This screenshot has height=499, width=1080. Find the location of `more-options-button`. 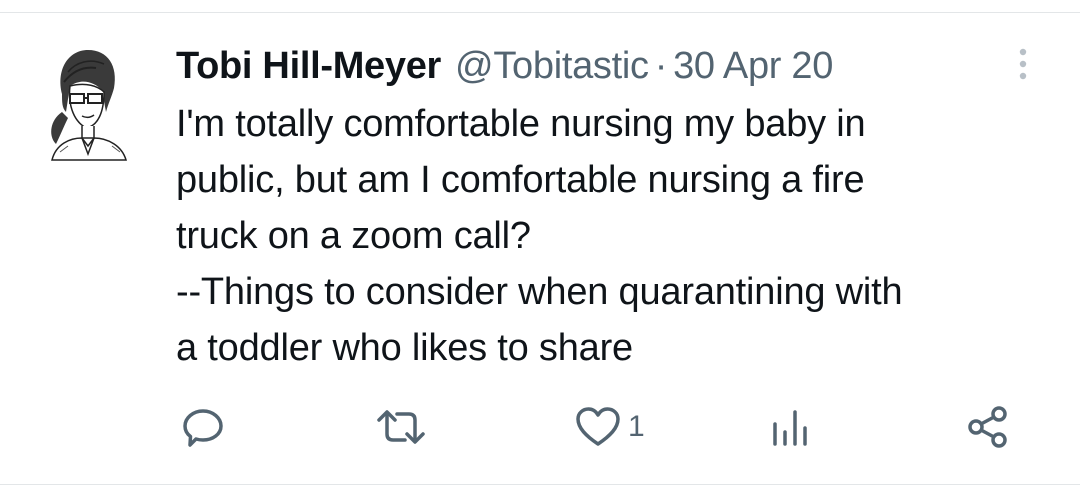

more-options-button is located at coordinates (1023, 64).